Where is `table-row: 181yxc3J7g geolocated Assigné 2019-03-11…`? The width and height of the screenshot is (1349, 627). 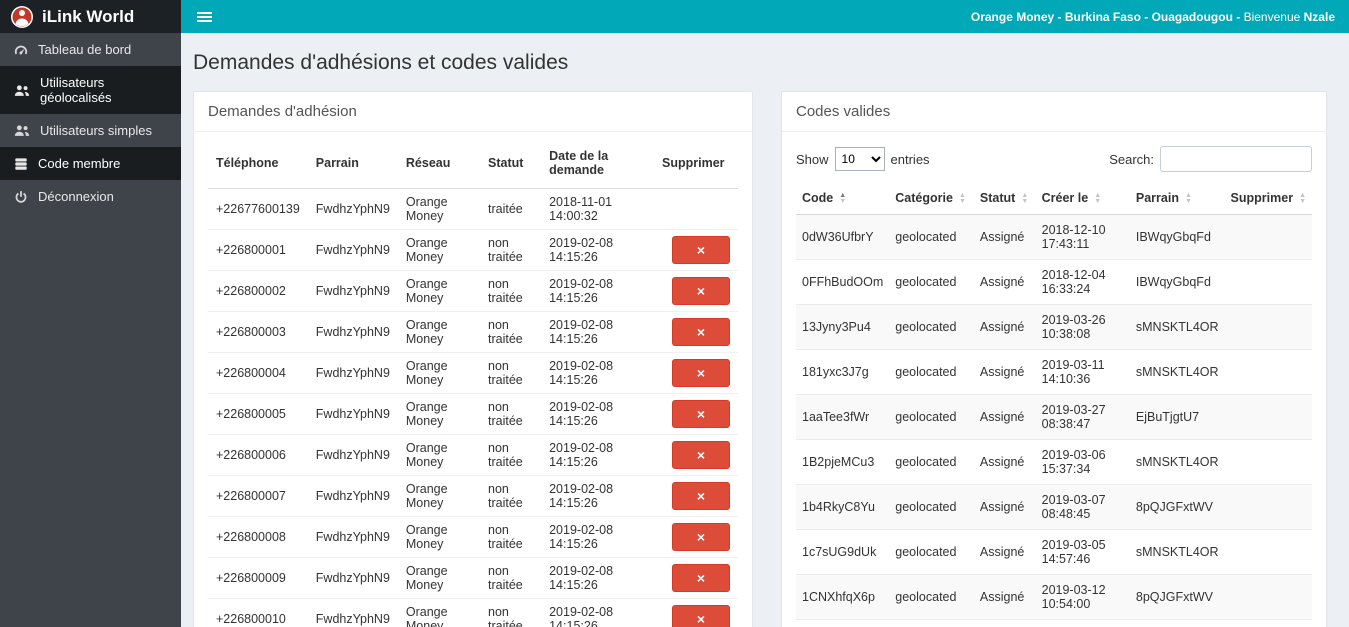
table-row: 181yxc3J7g geolocated Assigné 2019-03-11… is located at coordinates (1054, 372).